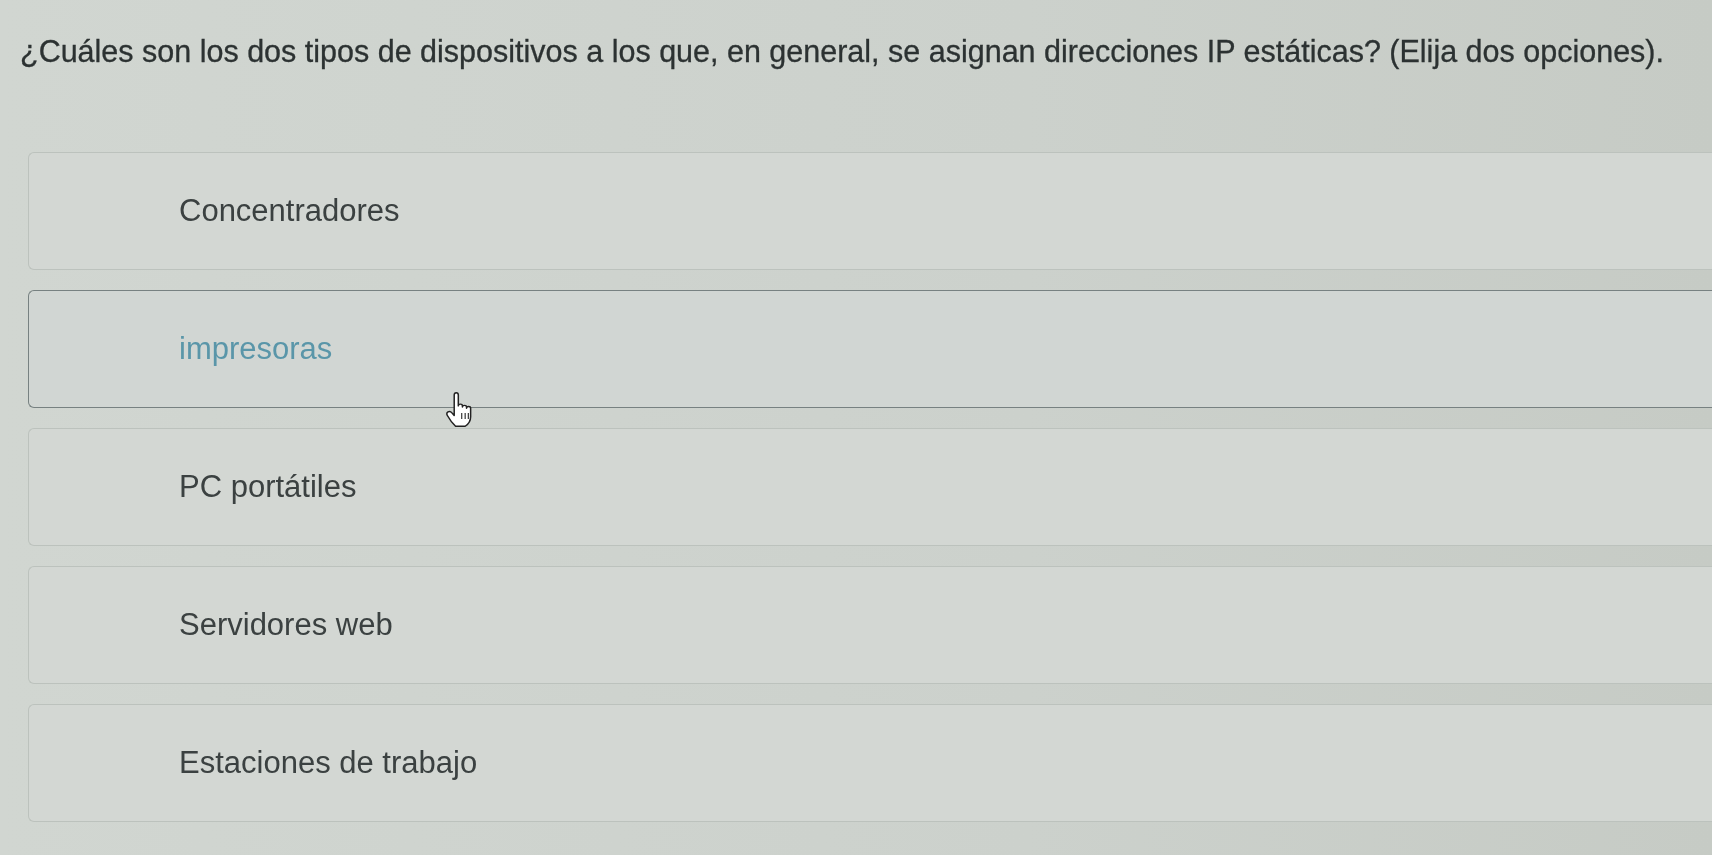  What do you see at coordinates (870, 625) in the screenshot?
I see `answer-option: Servidores web` at bounding box center [870, 625].